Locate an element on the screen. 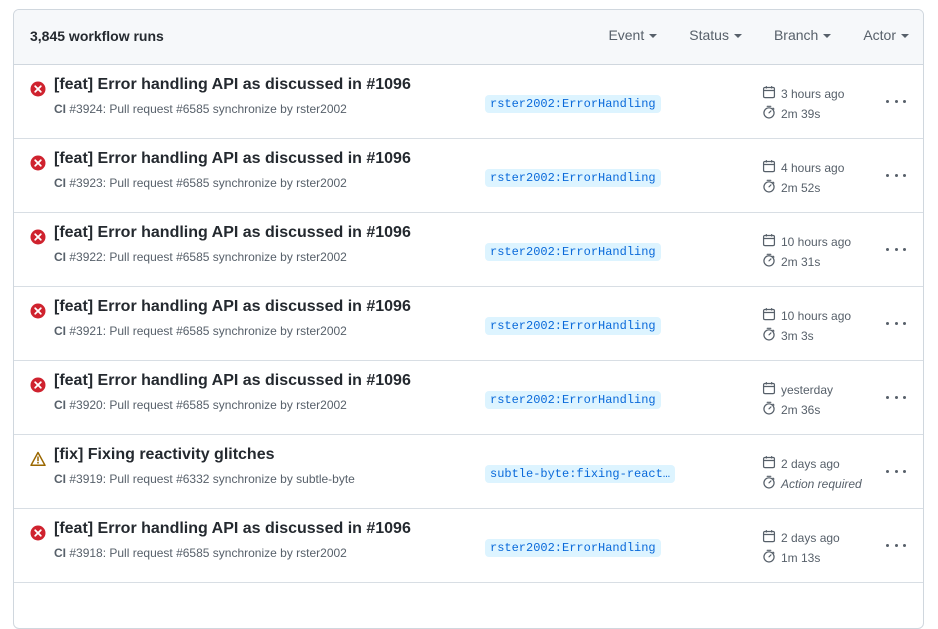 This screenshot has height=629, width=938. run-count: 3,845 workflow runs is located at coordinates (97, 36).